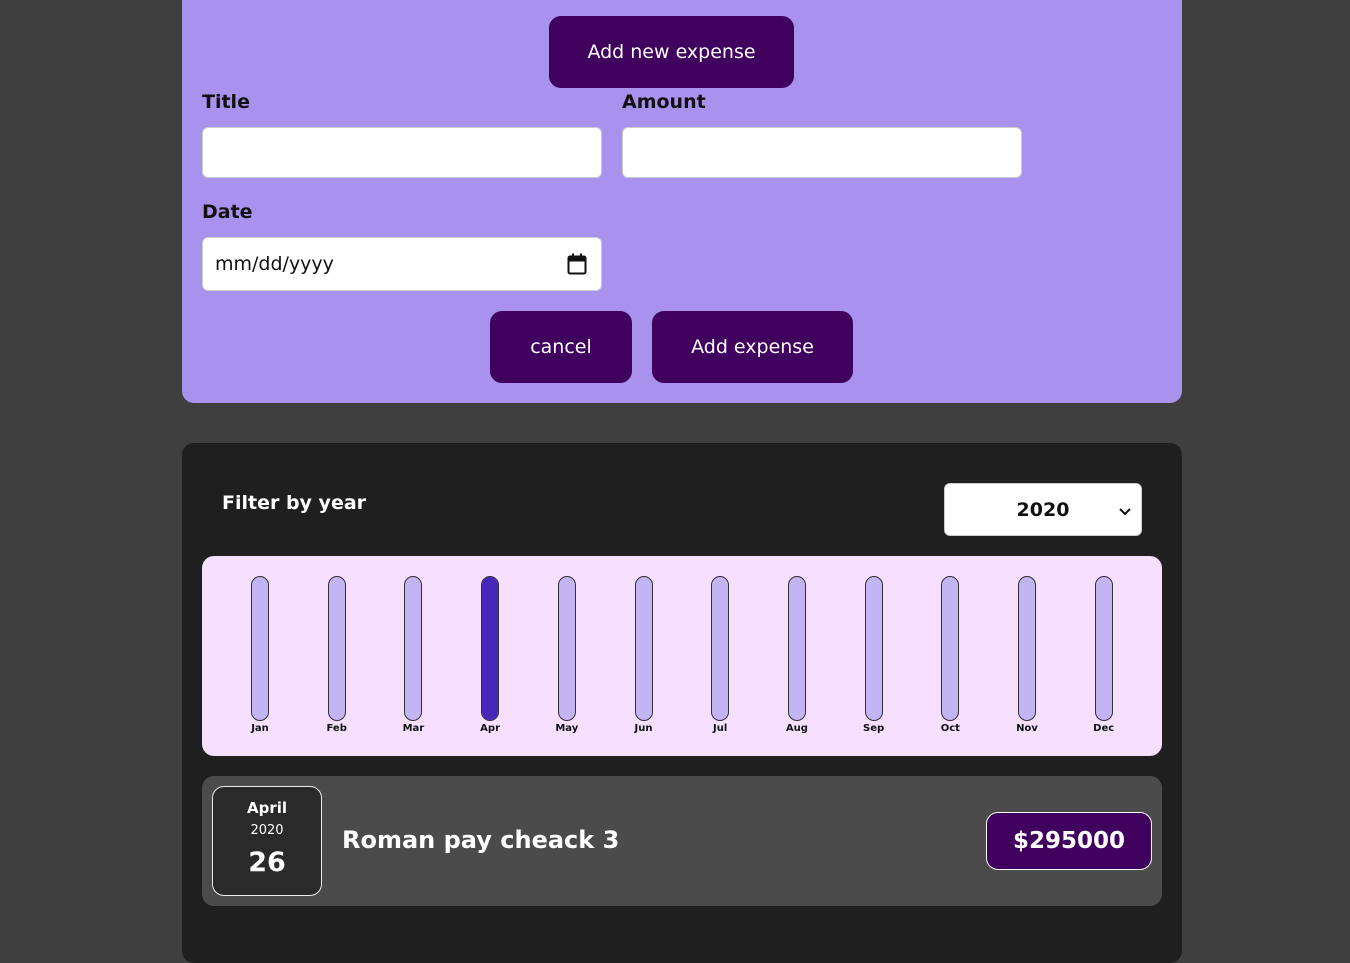 This screenshot has height=963, width=1350. Describe the element at coordinates (796, 648) in the screenshot. I see `chart-bar-aug` at that location.